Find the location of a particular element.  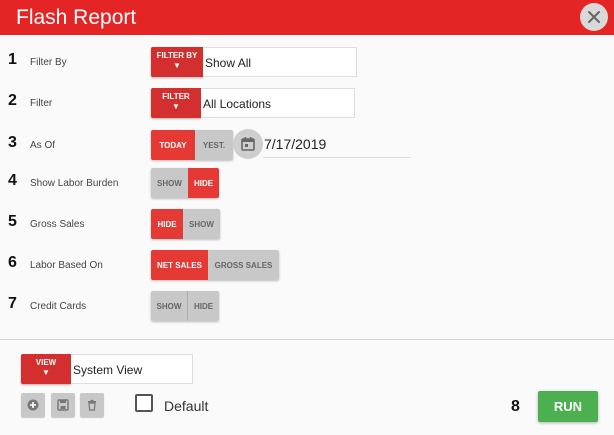

footer-divider is located at coordinates (307, 339).